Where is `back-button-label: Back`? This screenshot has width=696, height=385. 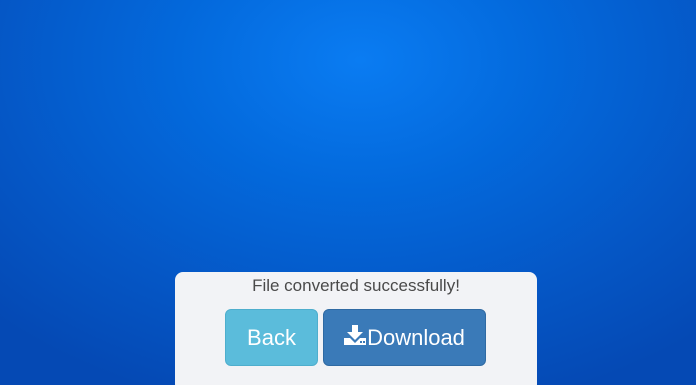
back-button-label: Back is located at coordinates (271, 337).